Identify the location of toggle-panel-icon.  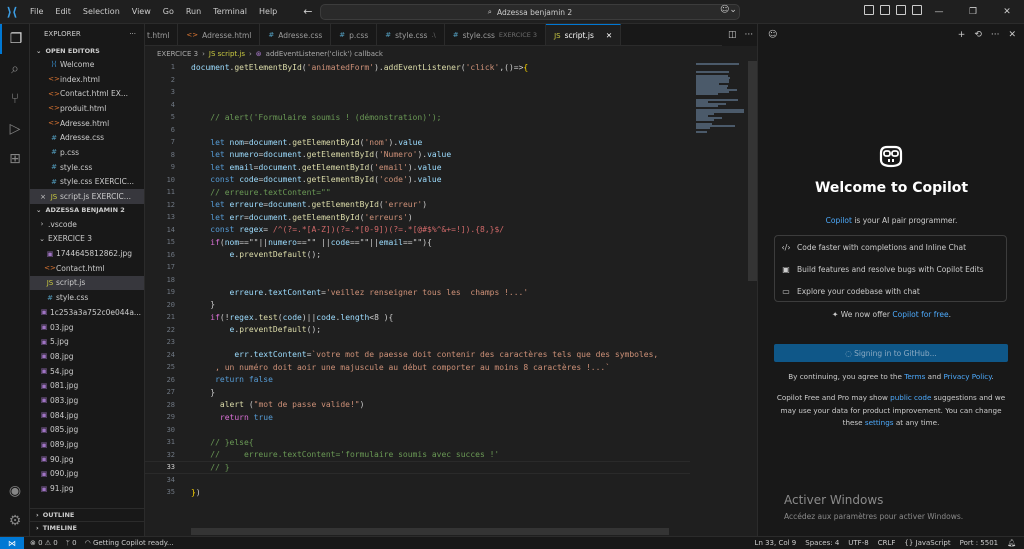
(885, 10).